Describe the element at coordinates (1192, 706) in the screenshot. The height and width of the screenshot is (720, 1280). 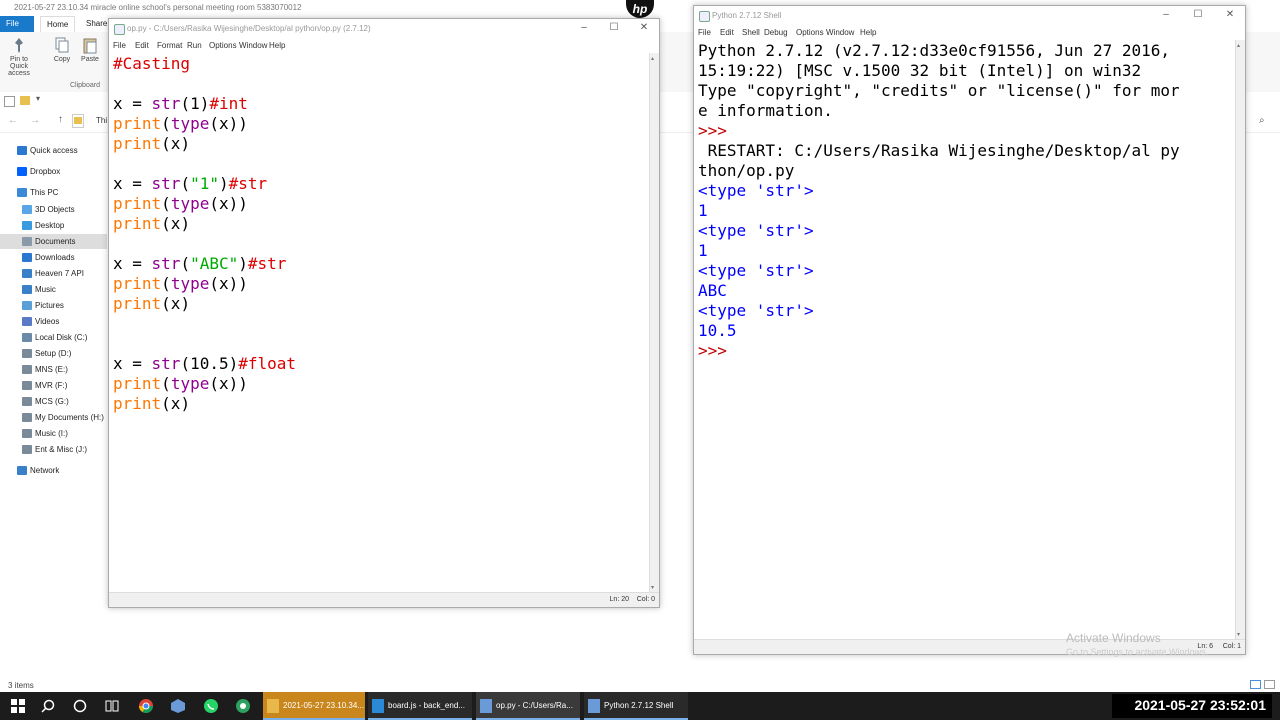
I see `taskbar-clock: 2021-05-27 23:52:01` at that location.